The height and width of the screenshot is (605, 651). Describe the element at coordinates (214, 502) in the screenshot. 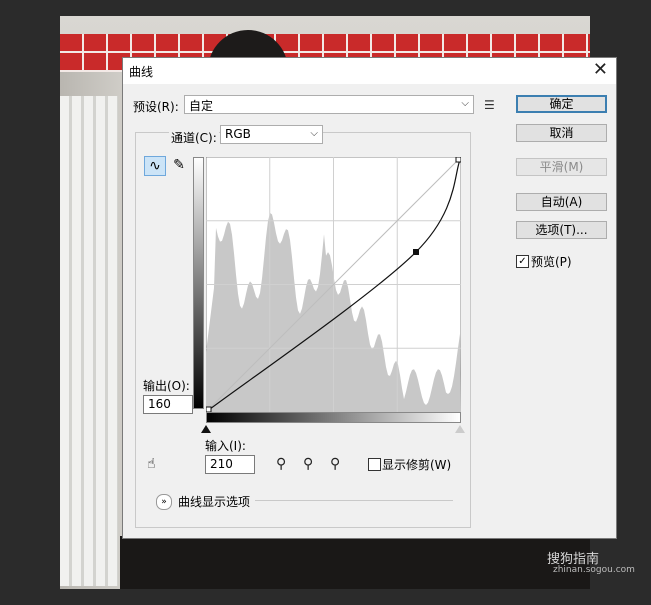

I see `curve-display-options-label: 曲线显示选项` at that location.